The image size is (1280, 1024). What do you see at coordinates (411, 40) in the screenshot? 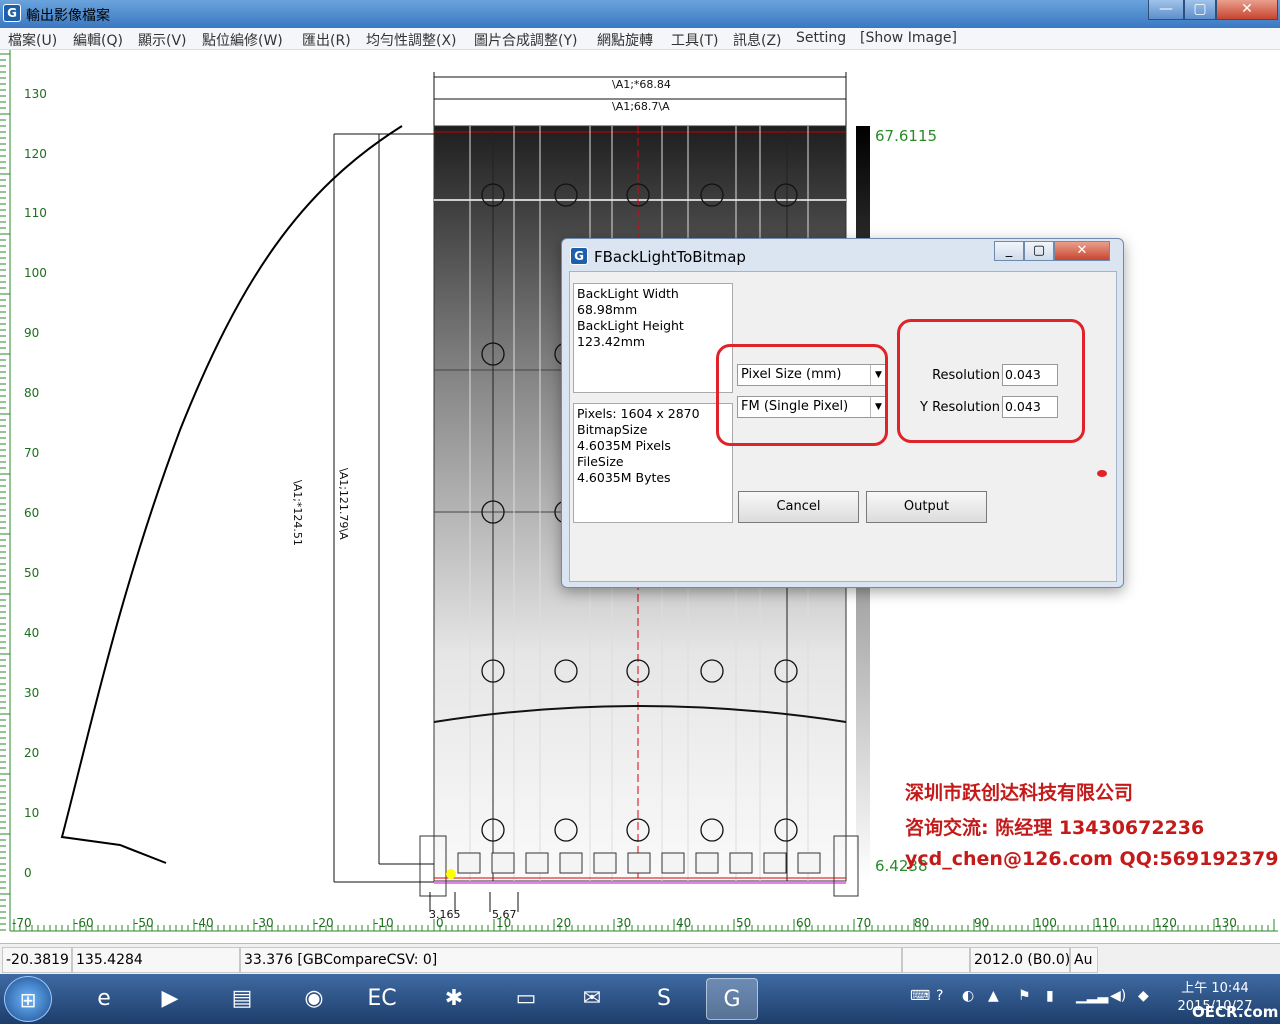
I see `menu-uniformity: 均勻性調整(X)` at bounding box center [411, 40].